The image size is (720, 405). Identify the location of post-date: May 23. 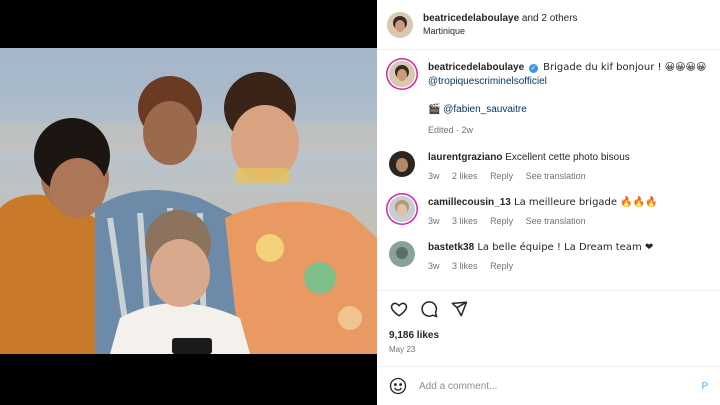
(402, 349).